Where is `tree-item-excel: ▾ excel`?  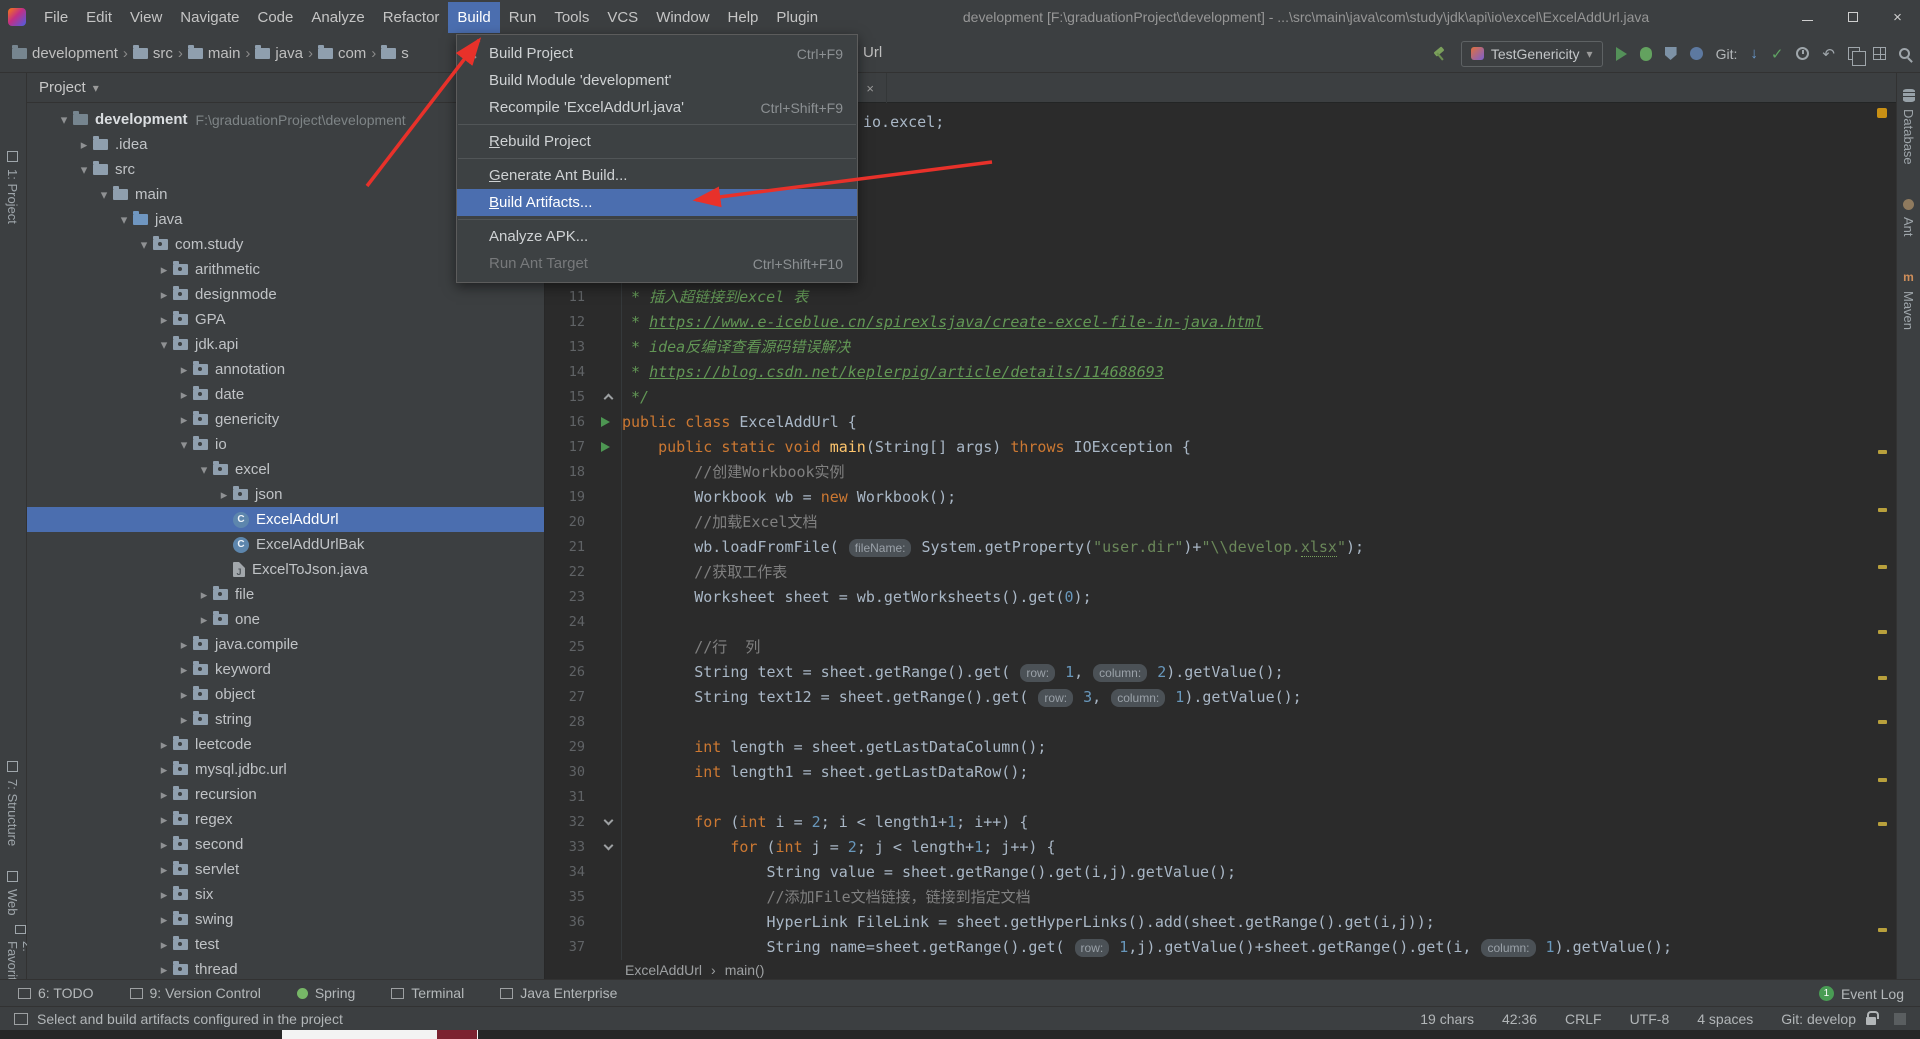 tree-item-excel: ▾ excel is located at coordinates (285, 469).